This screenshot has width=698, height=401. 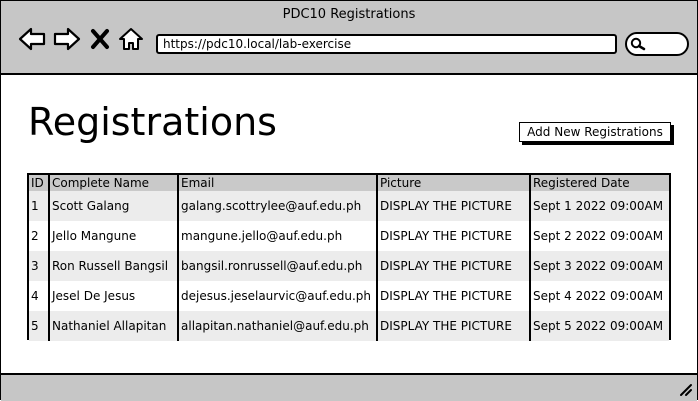 I want to click on cell-id: 1, so click(x=39, y=206).